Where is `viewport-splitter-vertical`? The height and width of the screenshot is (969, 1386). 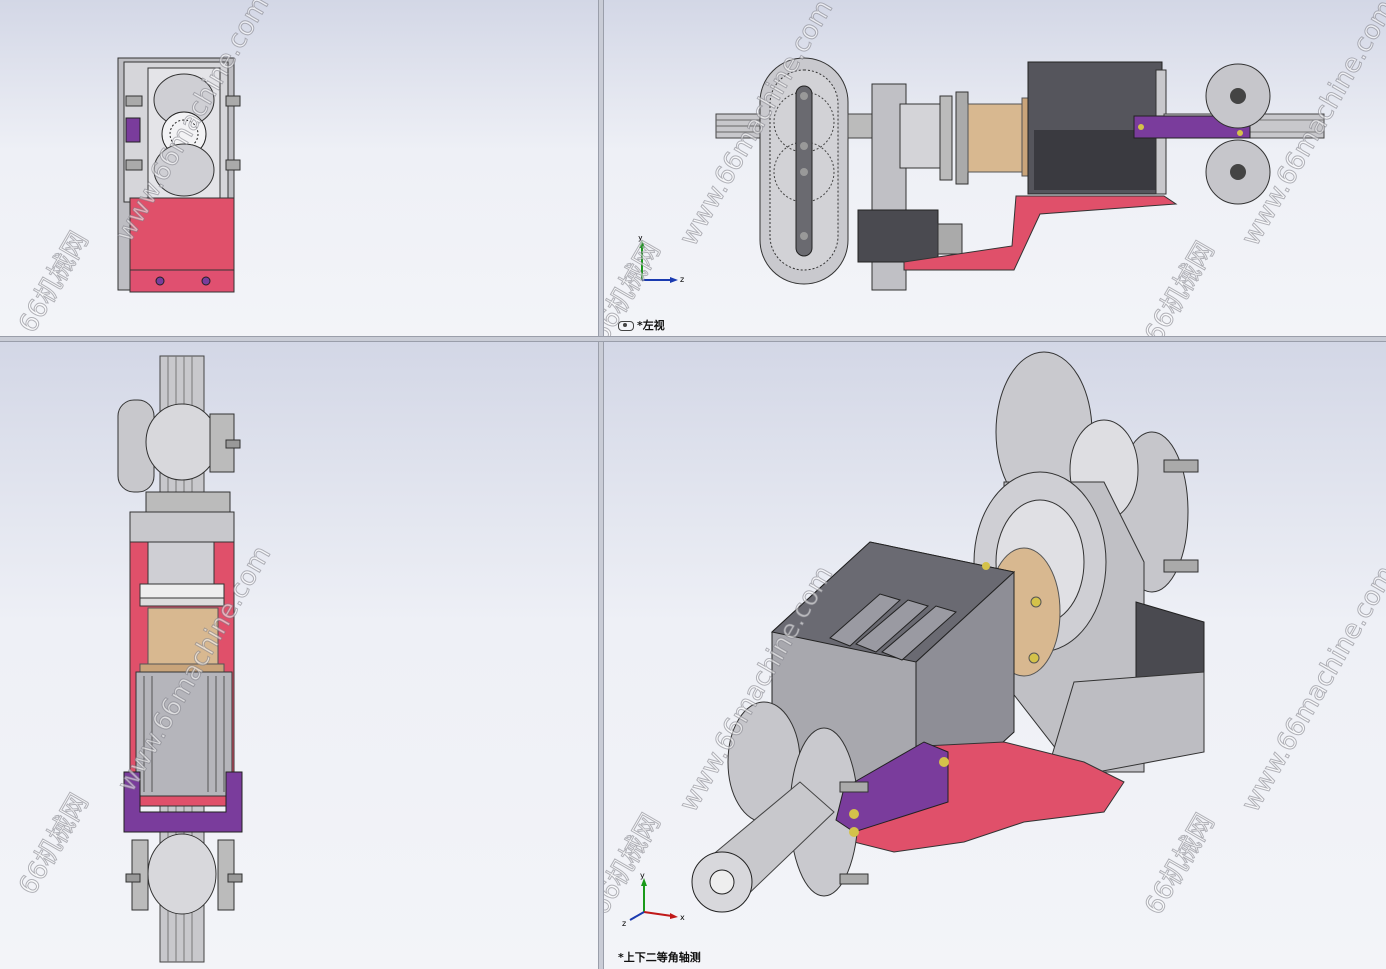 viewport-splitter-vertical is located at coordinates (601, 484).